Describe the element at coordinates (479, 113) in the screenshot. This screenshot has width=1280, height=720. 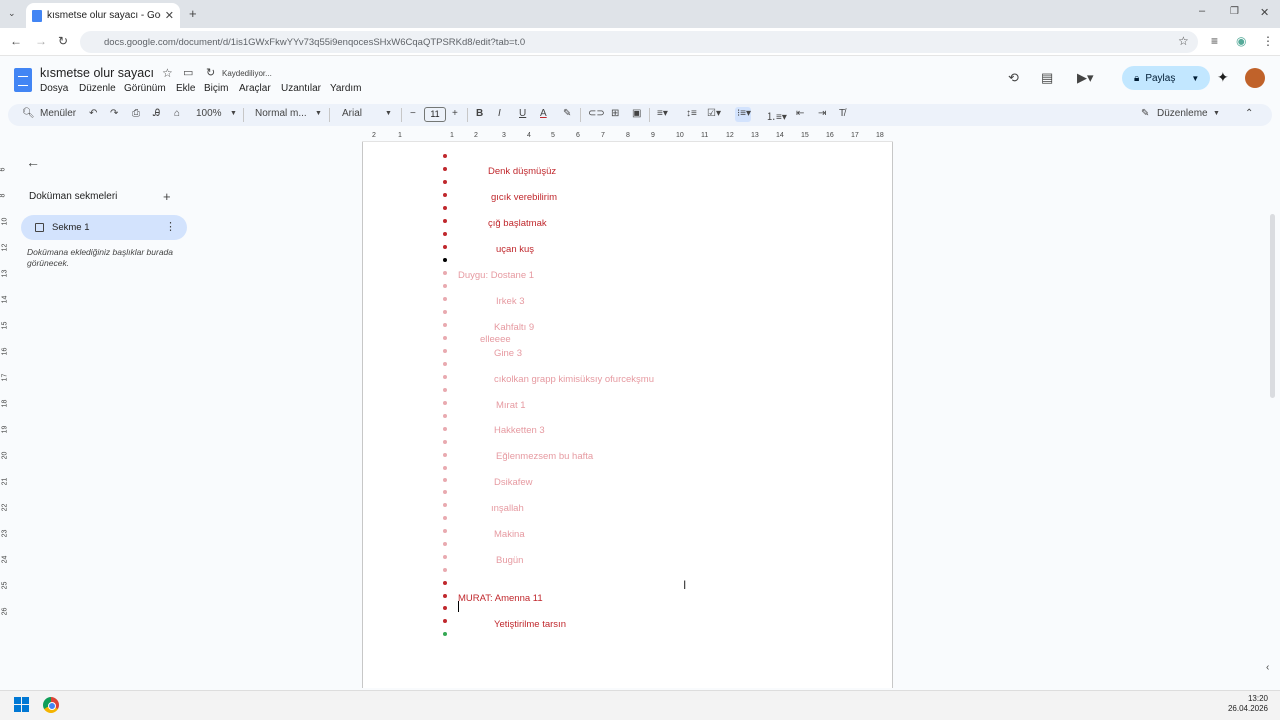
I see `bold-icon: B` at that location.